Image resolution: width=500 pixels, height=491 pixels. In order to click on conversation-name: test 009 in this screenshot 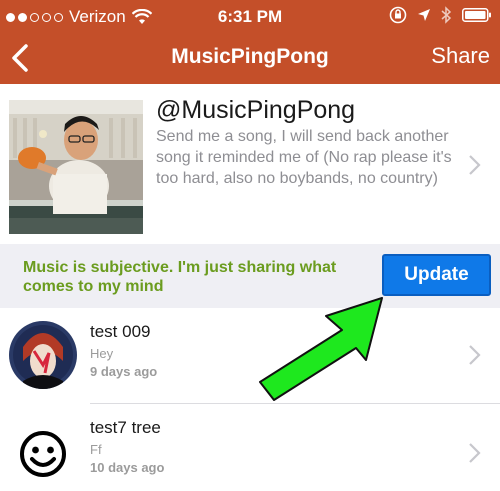, I will do `click(120, 331)`.